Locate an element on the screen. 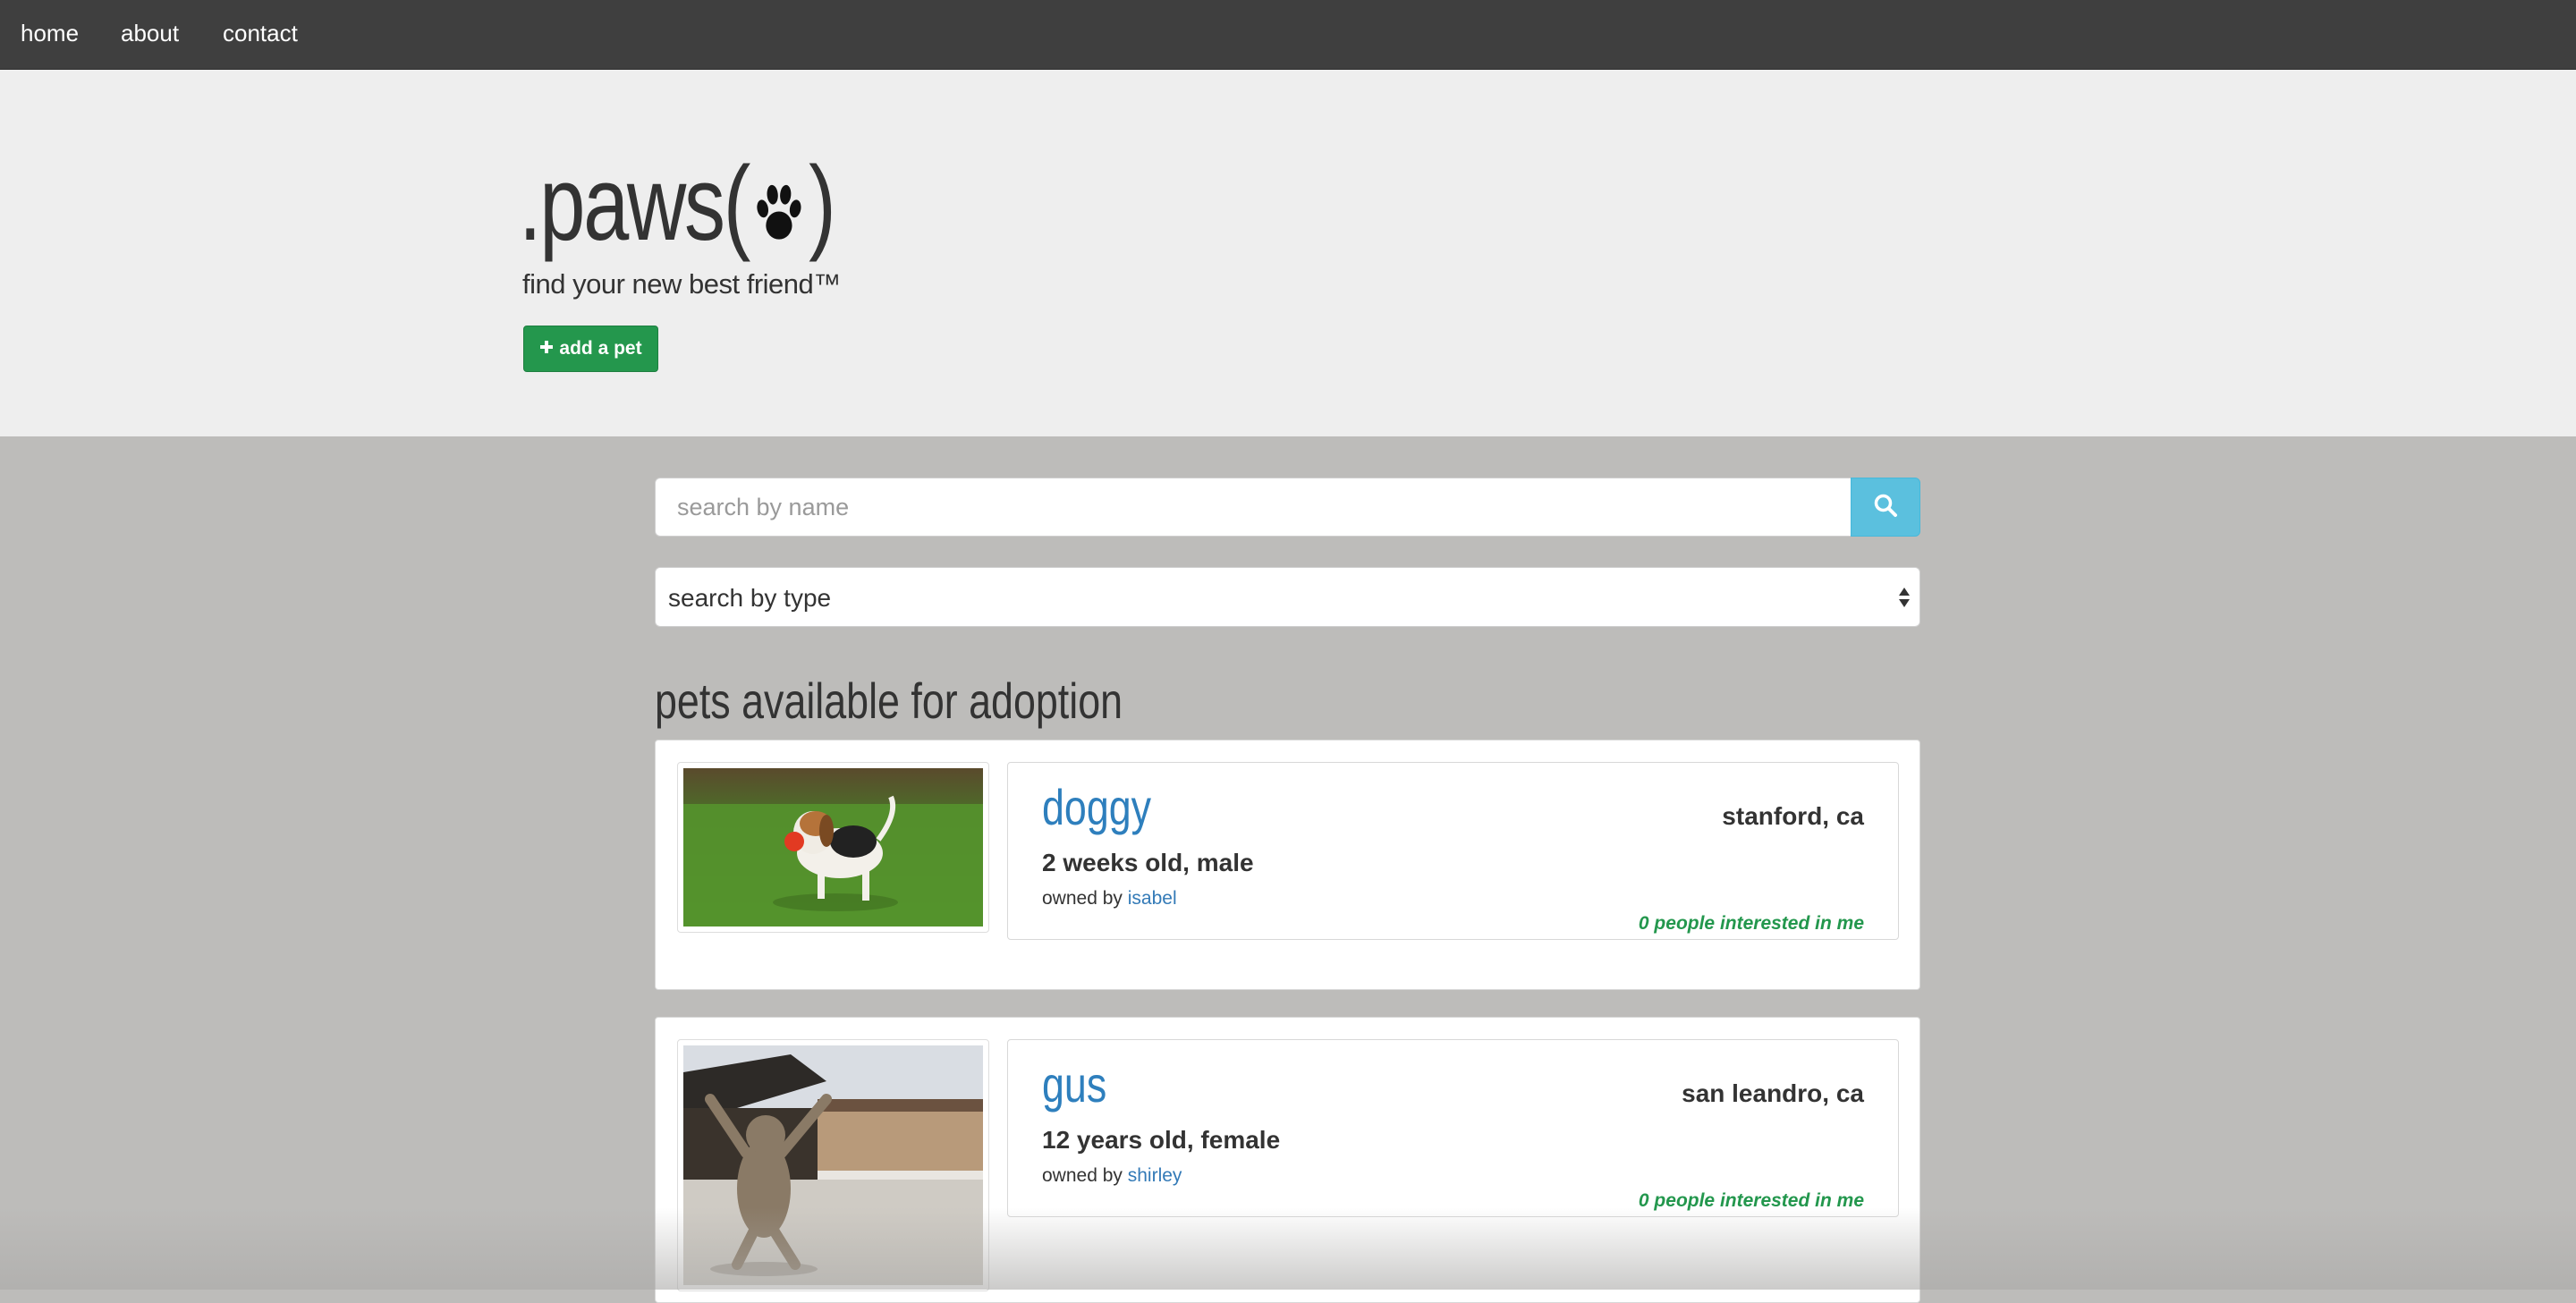 This screenshot has width=2576, height=1303. pet-age-sex: 2 weeks old, male is located at coordinates (1148, 862).